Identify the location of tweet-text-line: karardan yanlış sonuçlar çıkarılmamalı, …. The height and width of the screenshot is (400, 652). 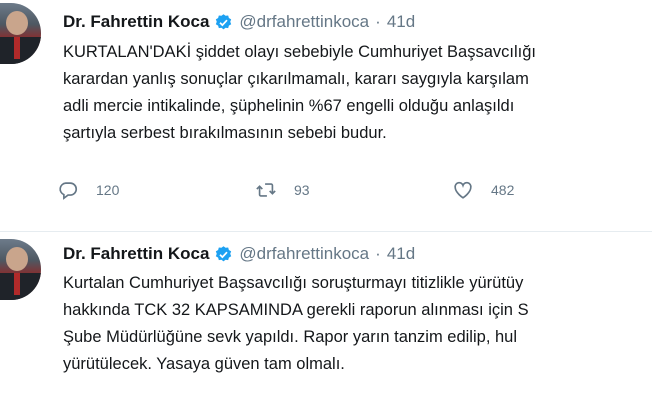
(296, 79).